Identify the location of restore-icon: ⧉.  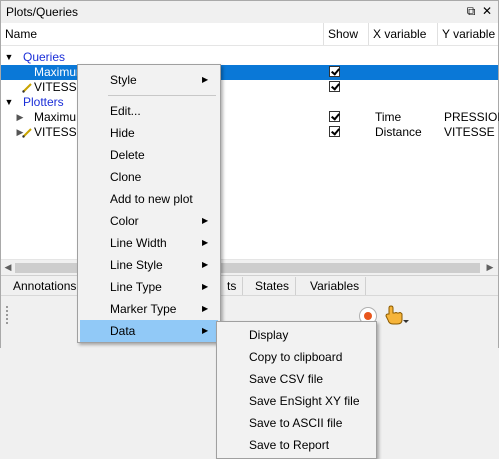
(471, 11).